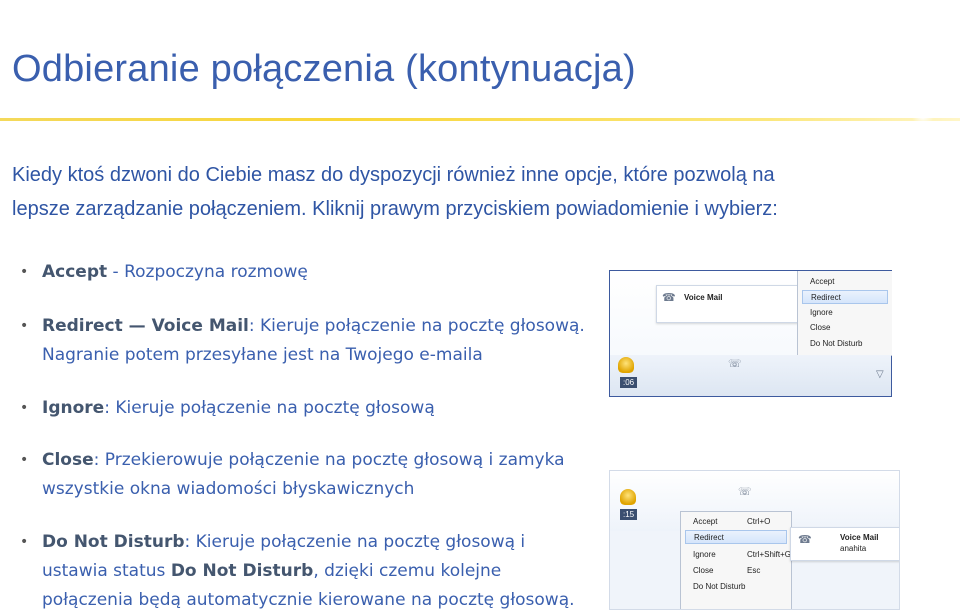 This screenshot has height=615, width=960. Describe the element at coordinates (880, 374) in the screenshot. I see `flag-icon: ▽` at that location.